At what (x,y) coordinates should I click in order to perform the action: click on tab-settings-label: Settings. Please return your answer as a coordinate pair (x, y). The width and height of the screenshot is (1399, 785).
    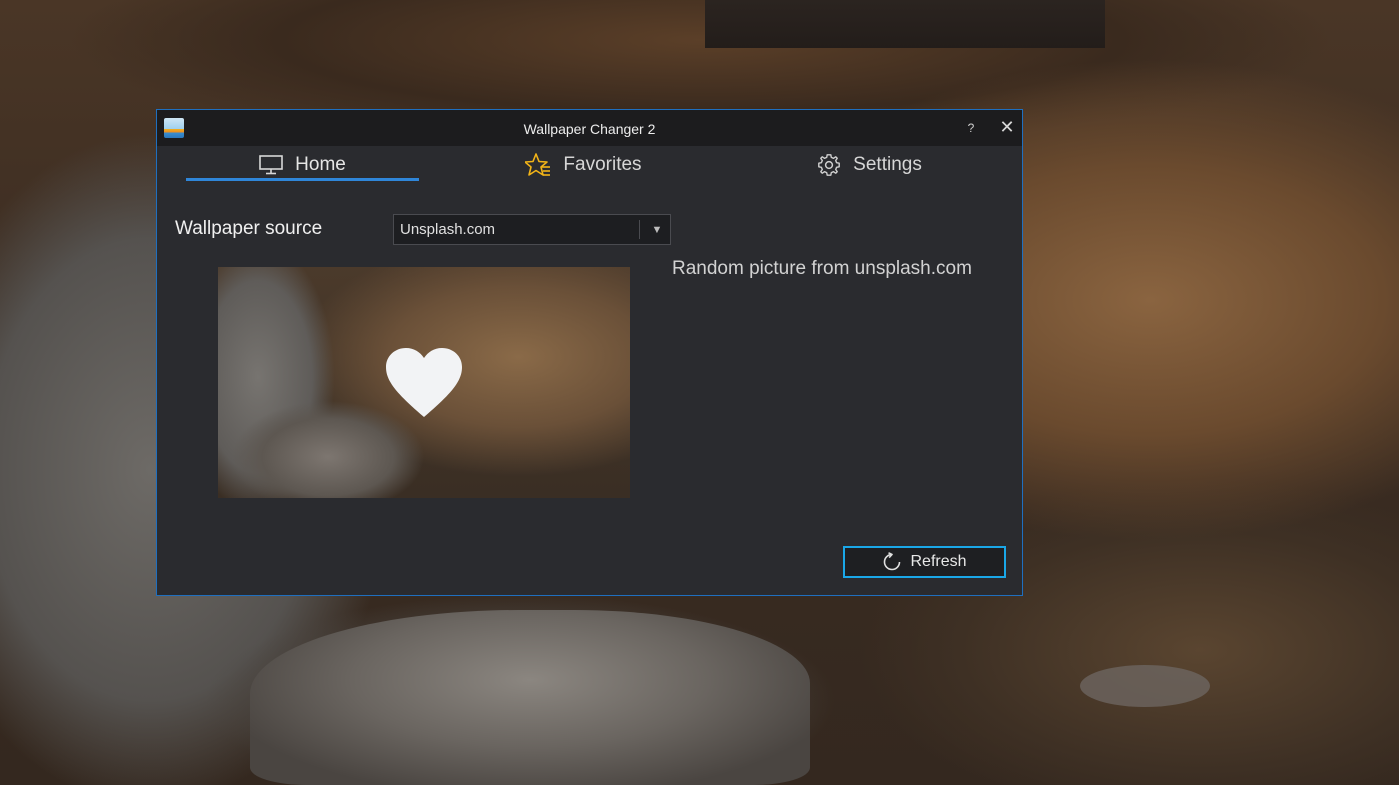
    Looking at the image, I should click on (887, 164).